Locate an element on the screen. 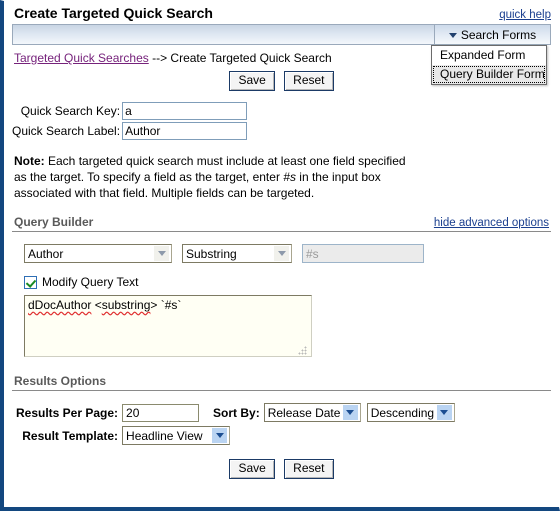 The height and width of the screenshot is (511, 560). sort-direction-select: Descending is located at coordinates (410, 412).